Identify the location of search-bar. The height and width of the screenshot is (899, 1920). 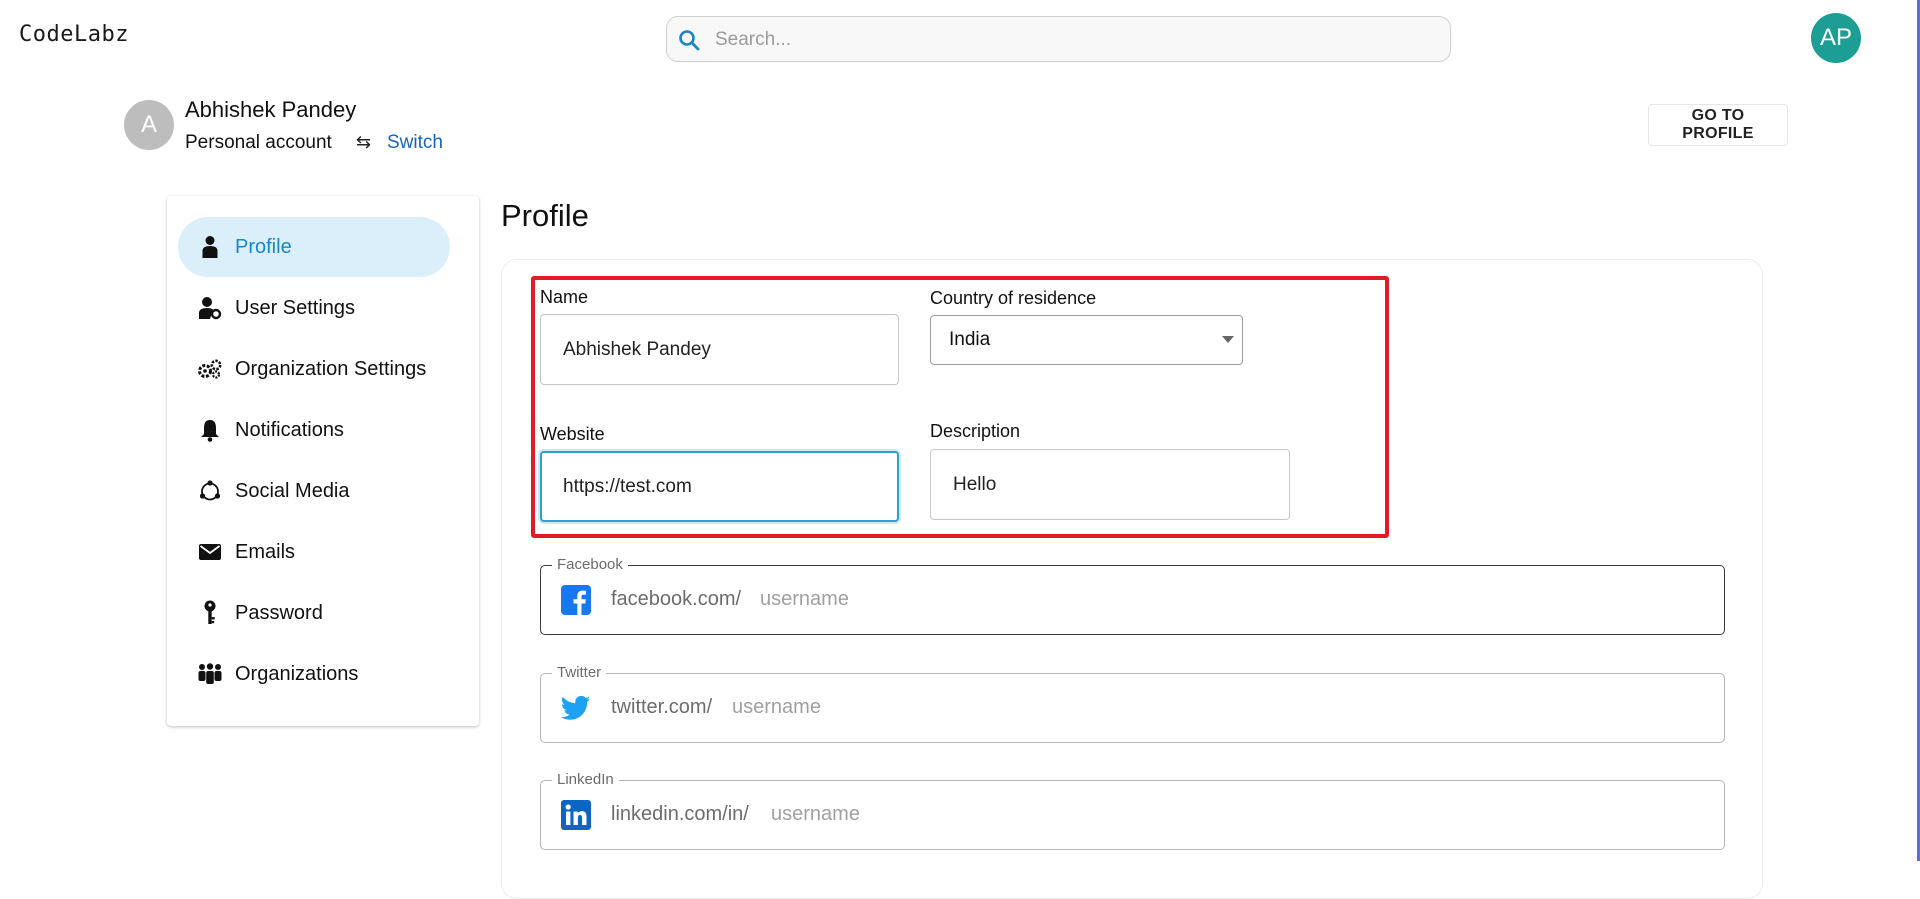
(1058, 39).